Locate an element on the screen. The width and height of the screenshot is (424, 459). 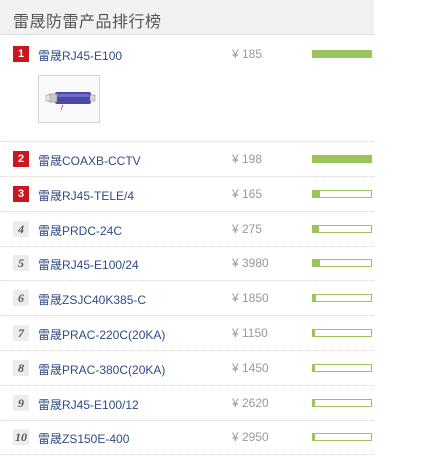
product-link: 雷晟RJ45-E100/24 is located at coordinates (88, 264).